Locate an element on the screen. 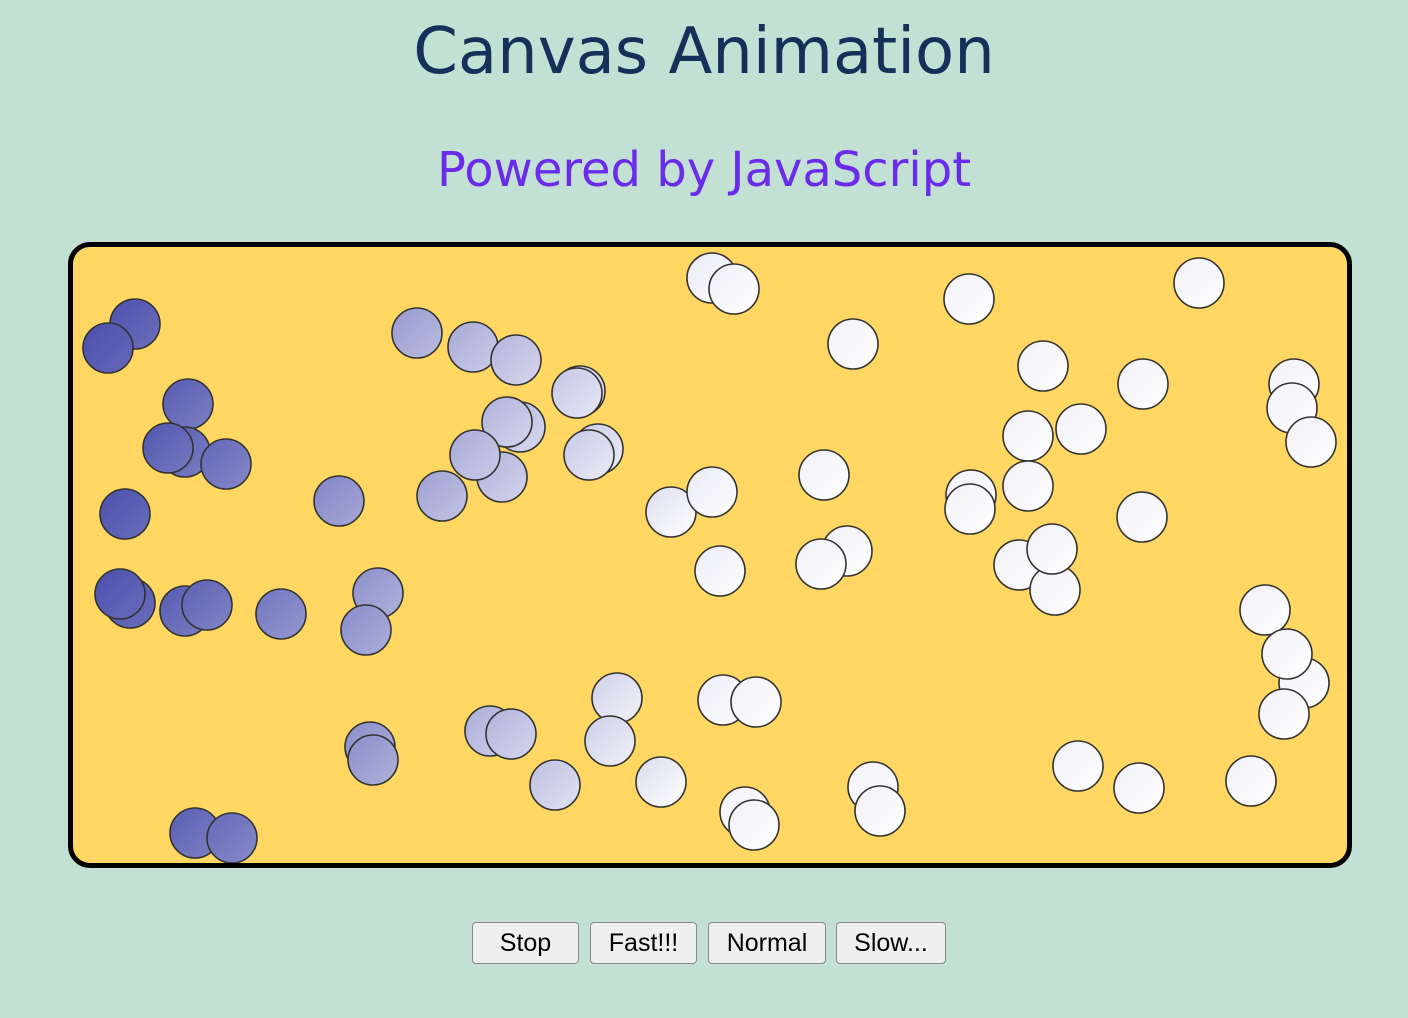 The image size is (1408, 1018). stop-button: Stop is located at coordinates (525, 943).